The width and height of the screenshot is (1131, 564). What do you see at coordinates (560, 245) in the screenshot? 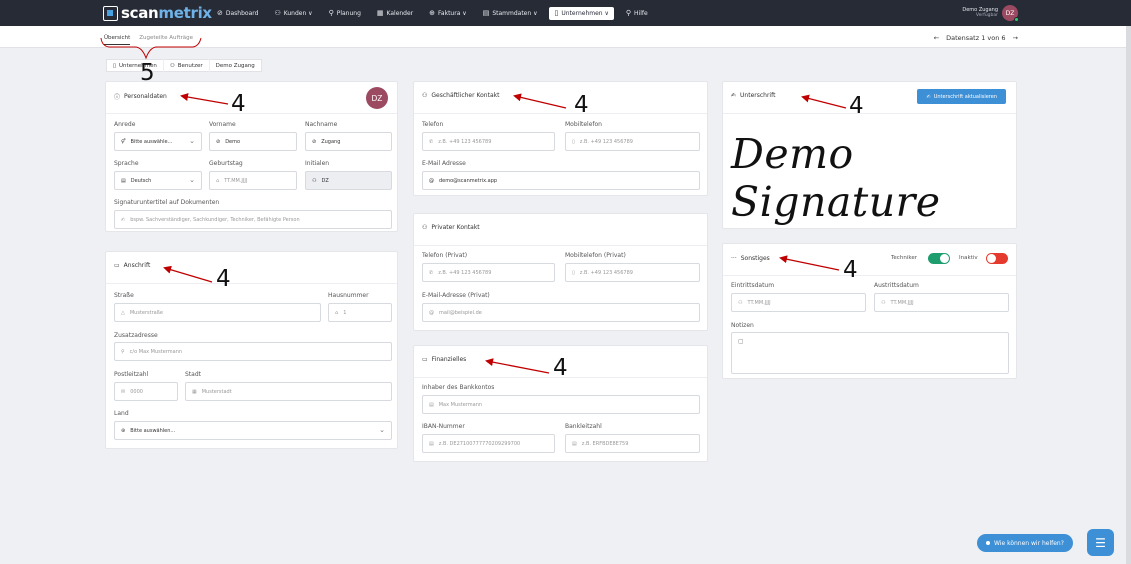
I see `divider` at bounding box center [560, 245].